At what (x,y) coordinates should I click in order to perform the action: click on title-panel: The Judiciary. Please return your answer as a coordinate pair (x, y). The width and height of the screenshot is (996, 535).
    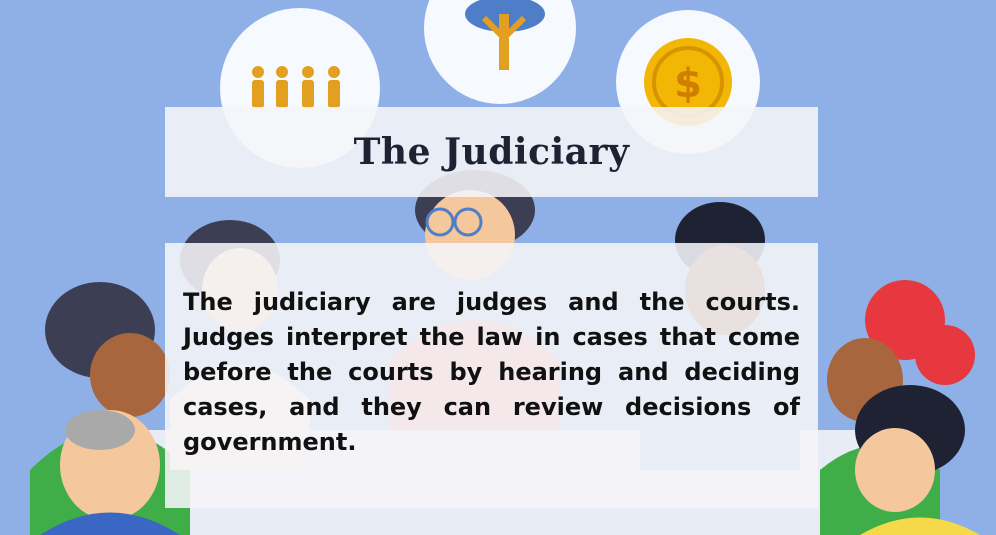
    Looking at the image, I should click on (491, 152).